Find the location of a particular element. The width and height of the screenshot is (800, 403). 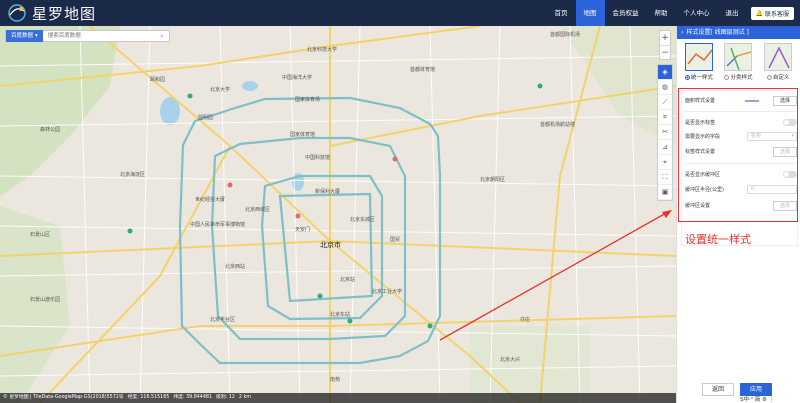

map-label: 石景山游乐园 is located at coordinates (45, 300).